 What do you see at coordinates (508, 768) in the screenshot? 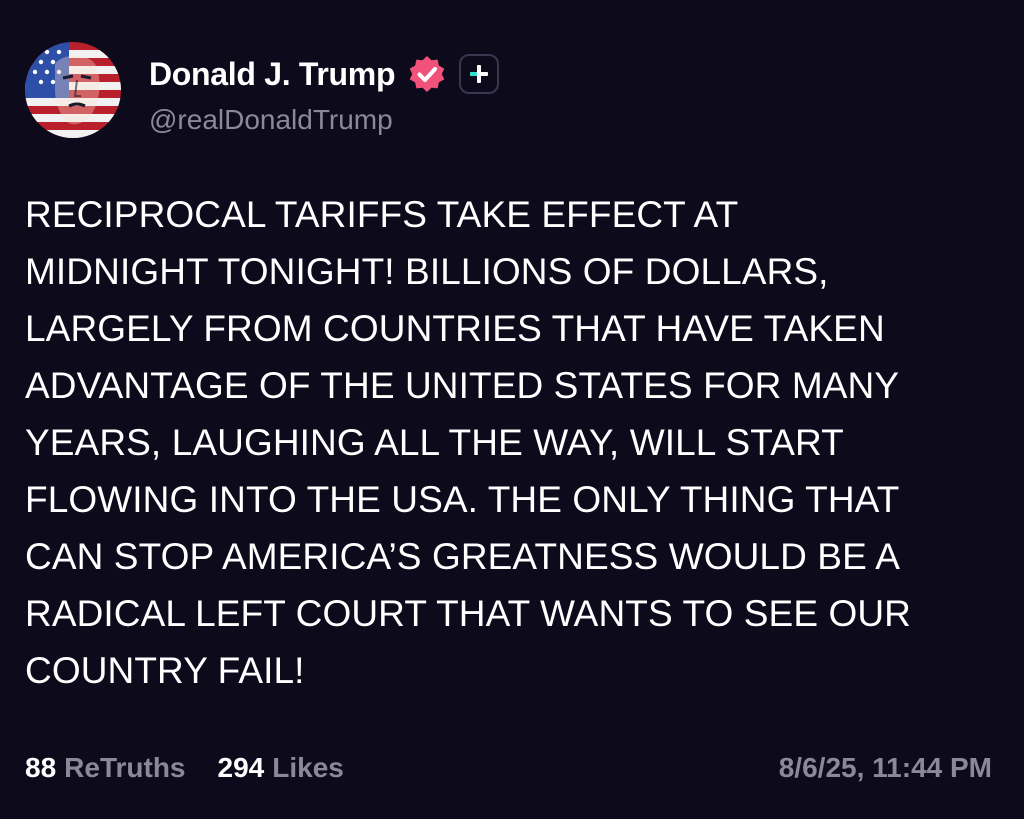
I see `post-footer: 88 ReTruths 294 Likes 8/6/25, 11:44 PM` at bounding box center [508, 768].